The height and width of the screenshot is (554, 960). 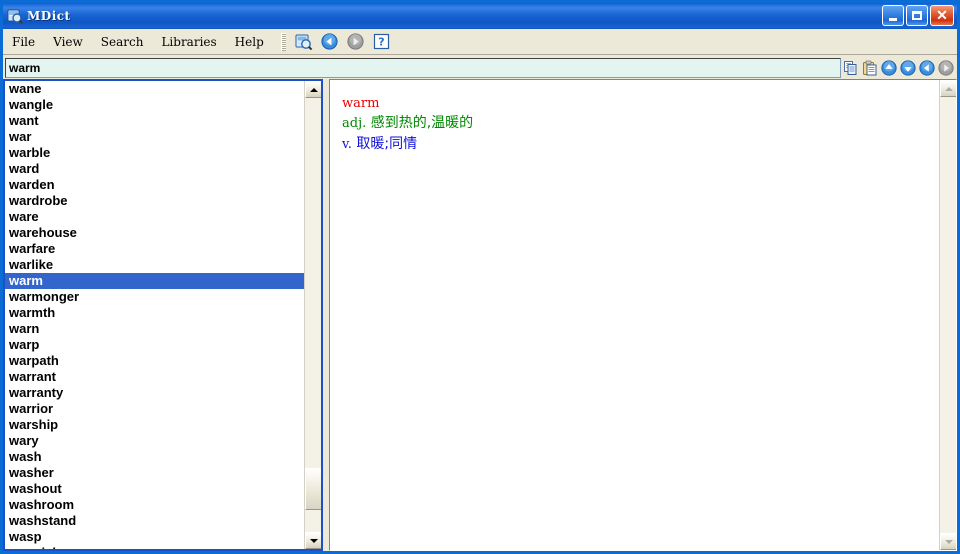 I want to click on scrollbar-down-button, so click(x=313, y=540).